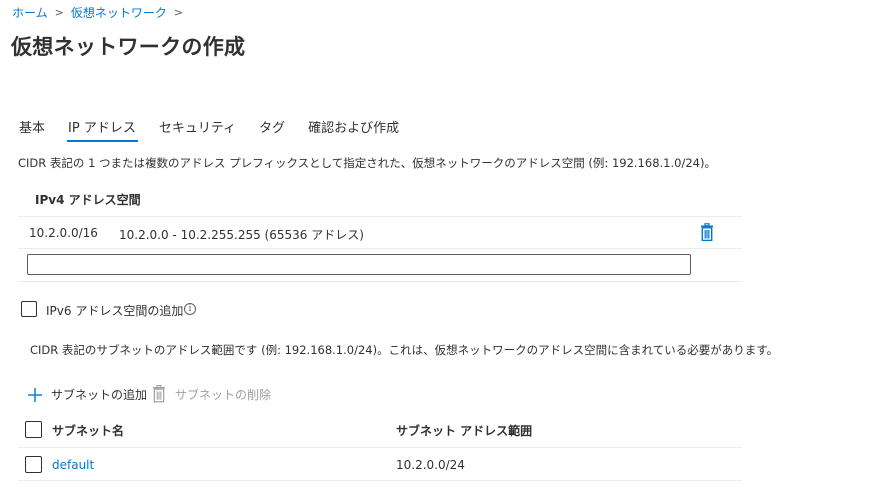  What do you see at coordinates (190, 309) in the screenshot?
I see `info-icon: i` at bounding box center [190, 309].